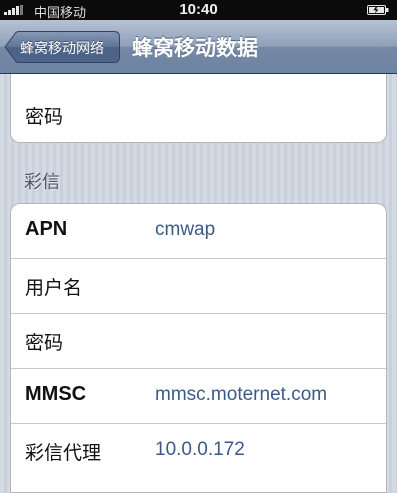 Image resolution: width=397 pixels, height=493 pixels. Describe the element at coordinates (46, 229) in the screenshot. I see `row-label: APN` at that location.